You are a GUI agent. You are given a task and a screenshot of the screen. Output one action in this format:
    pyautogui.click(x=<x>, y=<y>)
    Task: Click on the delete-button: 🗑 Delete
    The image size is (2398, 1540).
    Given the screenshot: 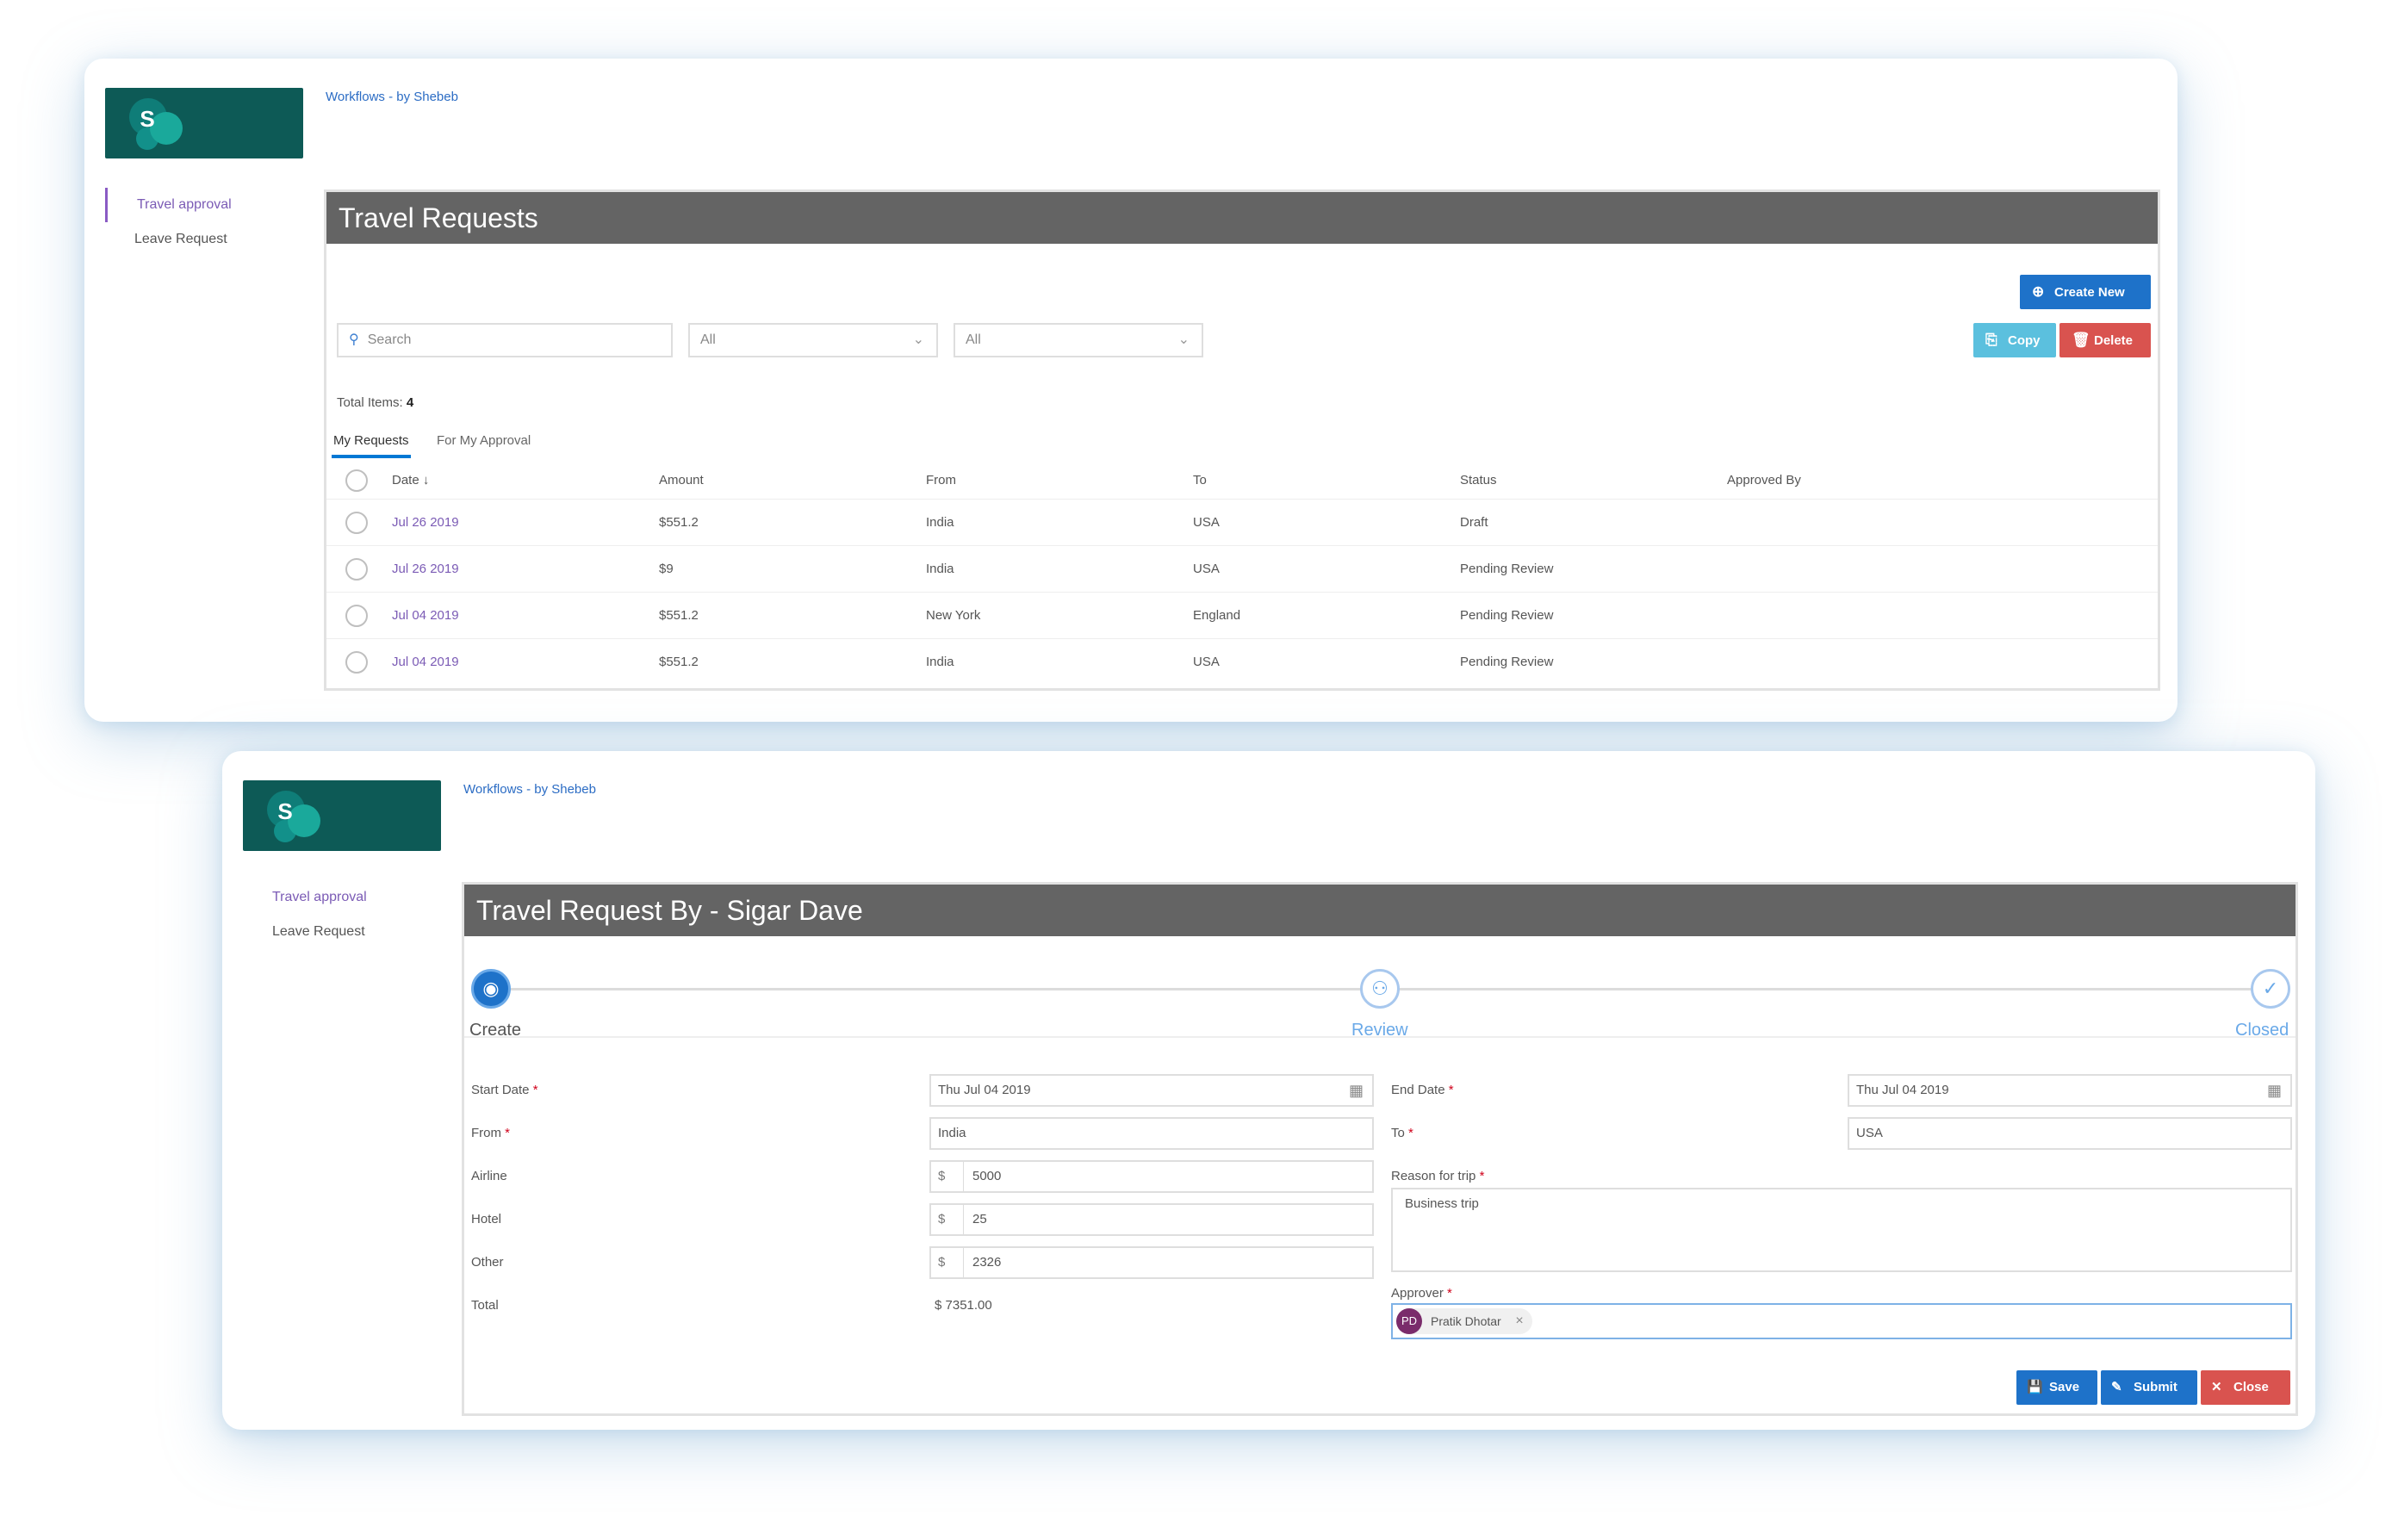 What is the action you would take?
    pyautogui.click(x=2105, y=340)
    